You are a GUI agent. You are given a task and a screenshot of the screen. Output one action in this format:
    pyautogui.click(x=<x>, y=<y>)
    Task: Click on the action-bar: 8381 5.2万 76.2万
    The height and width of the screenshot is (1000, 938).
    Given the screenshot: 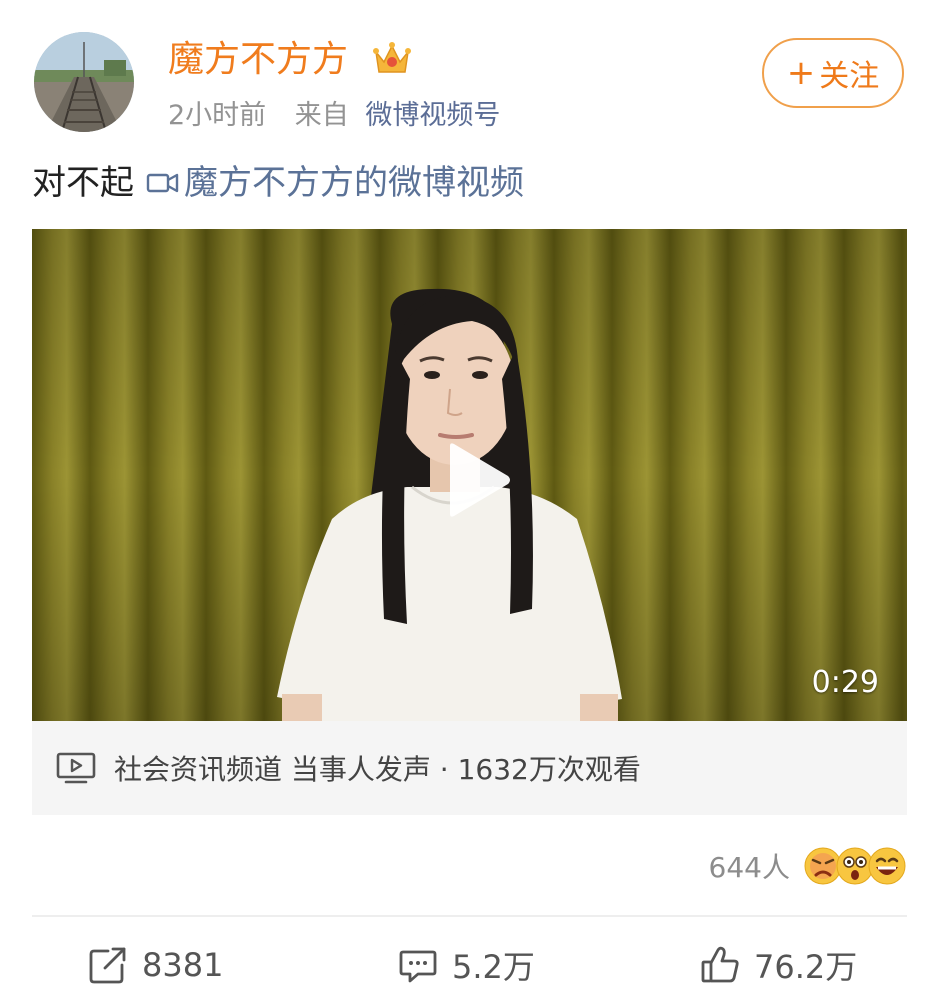 What is the action you would take?
    pyautogui.click(x=469, y=965)
    